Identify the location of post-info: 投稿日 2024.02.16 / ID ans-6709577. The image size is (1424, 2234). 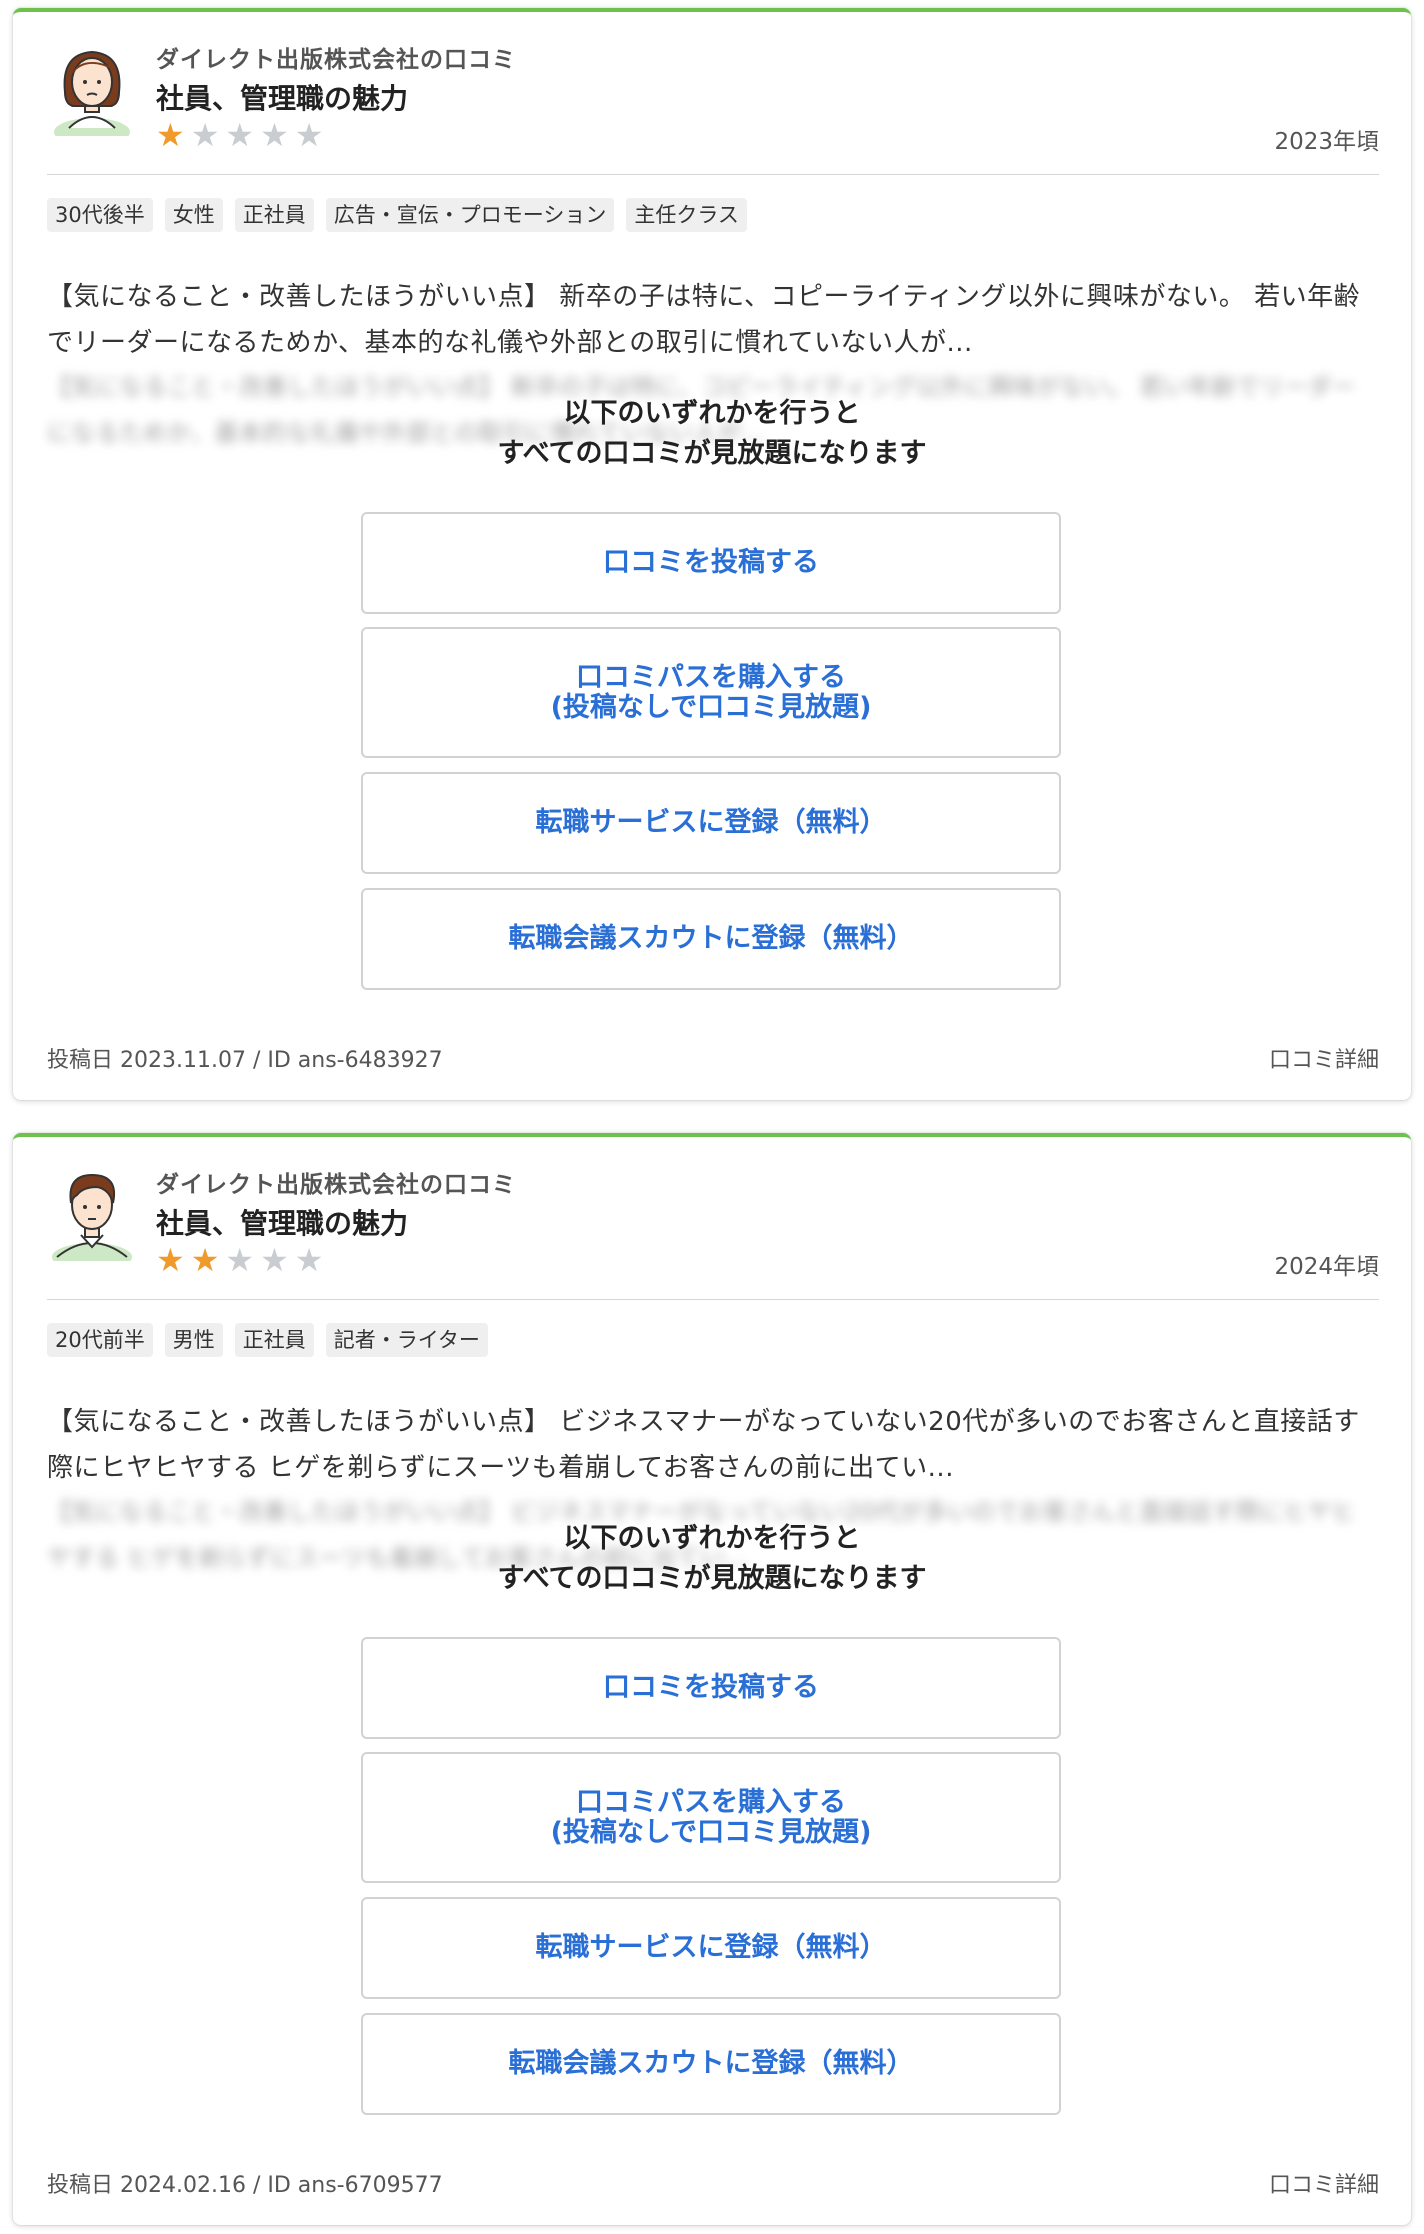
(245, 2185).